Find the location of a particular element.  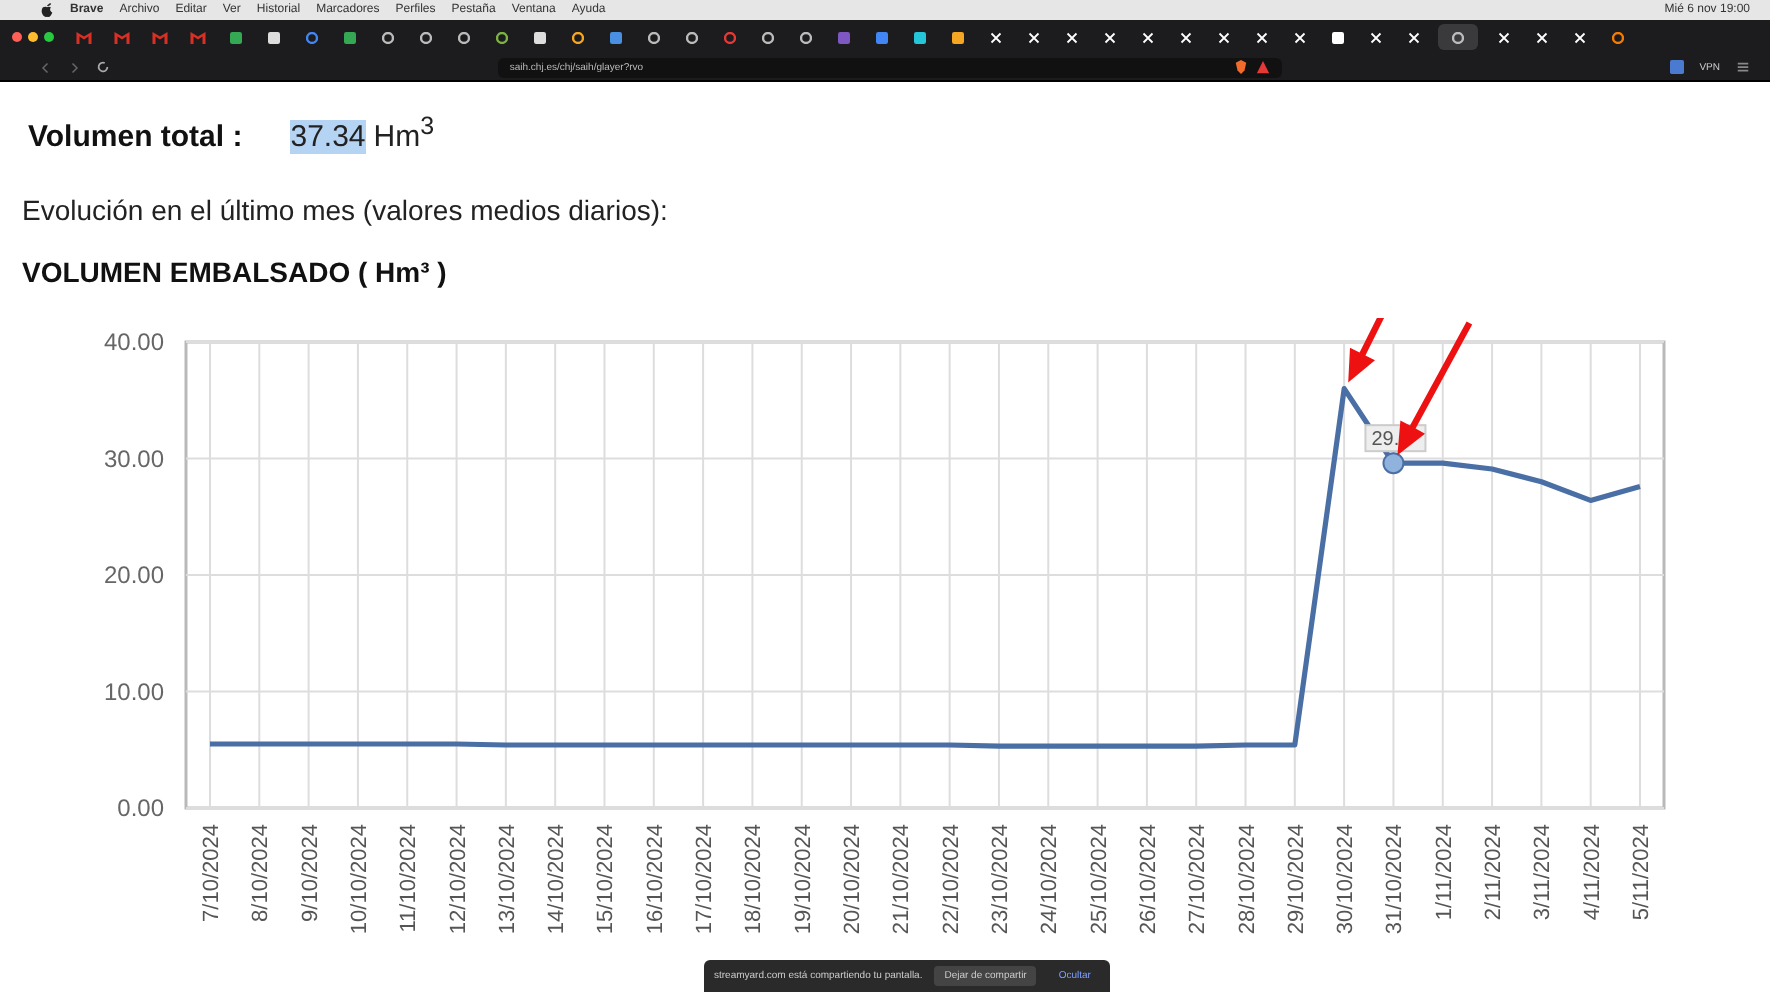

x-tick-label: 11/10/2024 is located at coordinates (409, 878).